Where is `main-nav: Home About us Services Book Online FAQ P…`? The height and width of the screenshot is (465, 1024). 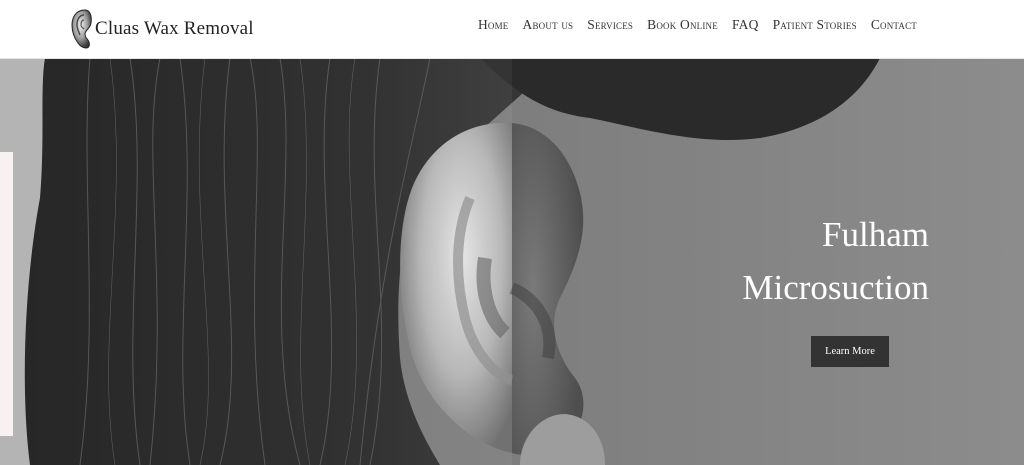
main-nav: Home About us Services Book Online FAQ P… is located at coordinates (697, 25).